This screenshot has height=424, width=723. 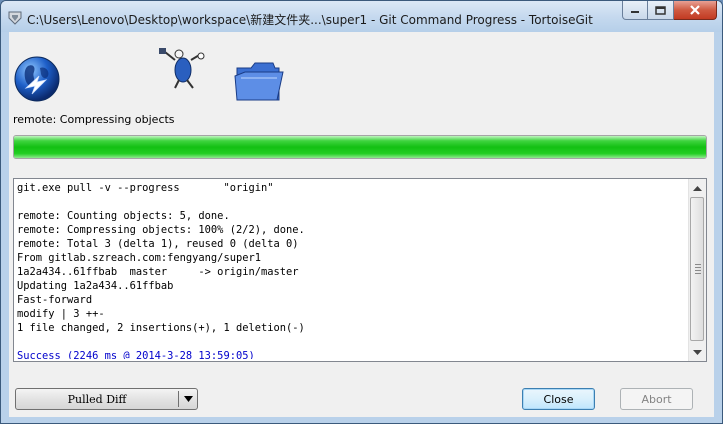 What do you see at coordinates (97, 399) in the screenshot?
I see `pulled-diff-button: Pulled Diff` at bounding box center [97, 399].